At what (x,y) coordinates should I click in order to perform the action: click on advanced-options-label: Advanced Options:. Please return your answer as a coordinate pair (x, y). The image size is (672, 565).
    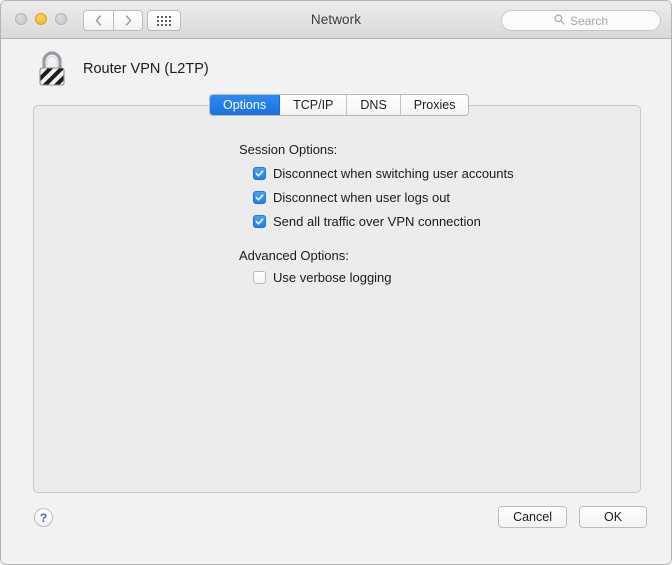
    Looking at the image, I should click on (294, 255).